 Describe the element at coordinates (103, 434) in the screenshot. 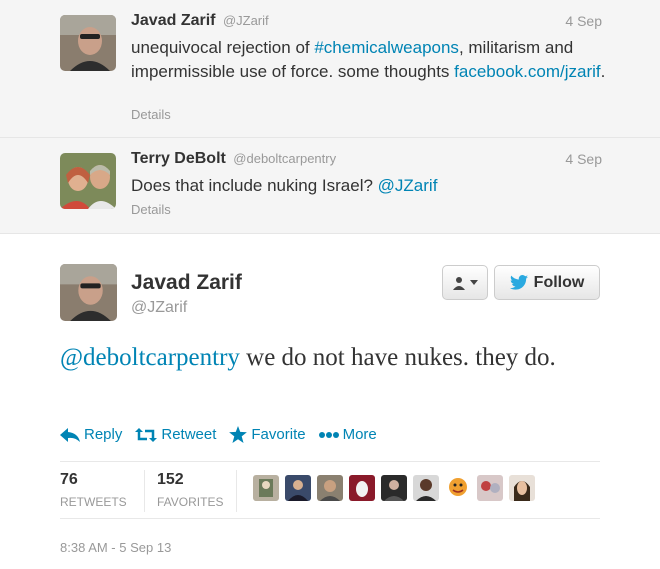

I see `reply-label: Reply` at that location.